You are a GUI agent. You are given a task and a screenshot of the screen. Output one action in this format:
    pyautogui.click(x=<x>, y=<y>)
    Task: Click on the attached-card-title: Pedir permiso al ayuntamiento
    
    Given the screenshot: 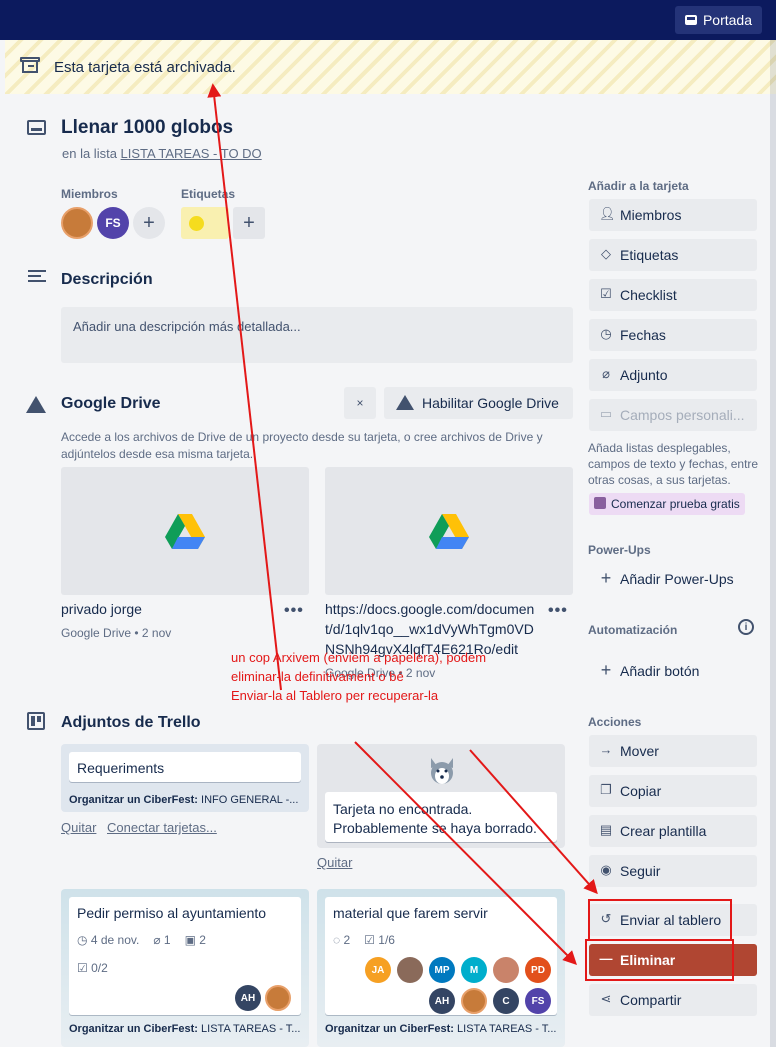 What is the action you would take?
    pyautogui.click(x=172, y=913)
    